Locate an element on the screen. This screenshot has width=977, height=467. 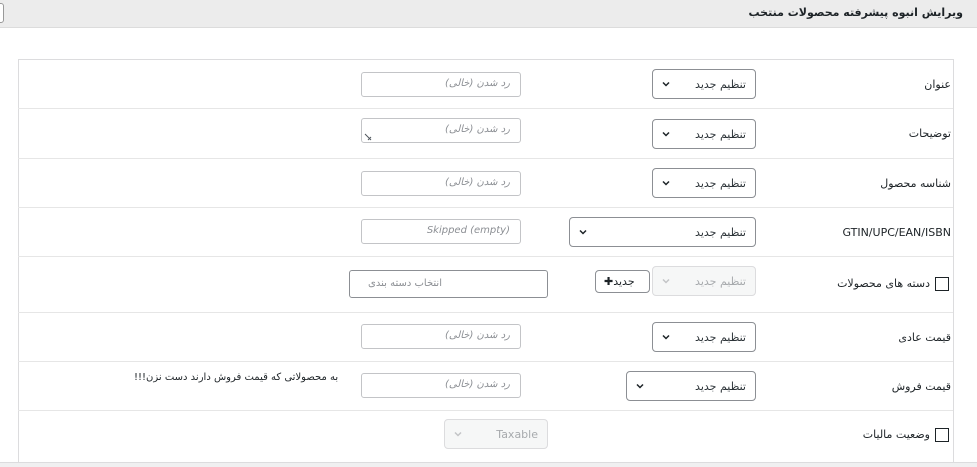
categories-mode-select: تنظیم جدید is located at coordinates (704, 281).